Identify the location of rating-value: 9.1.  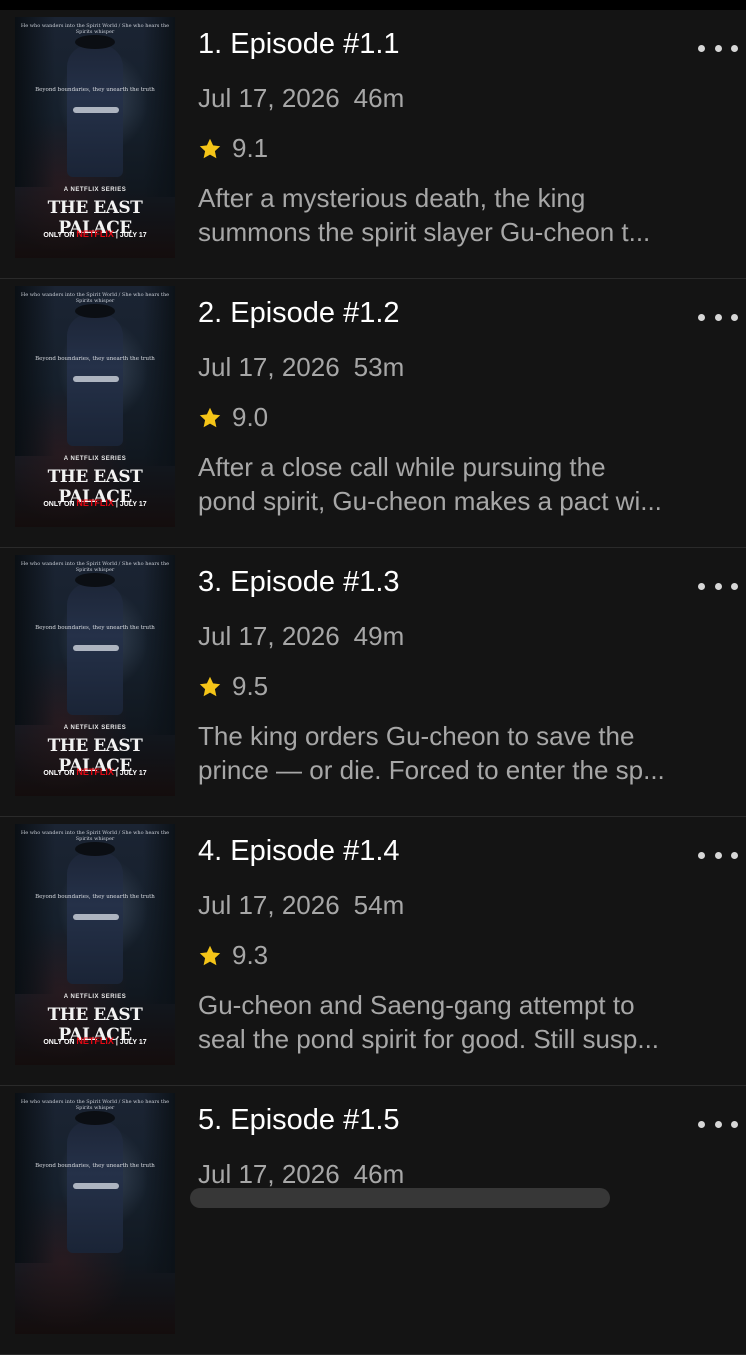
(250, 148).